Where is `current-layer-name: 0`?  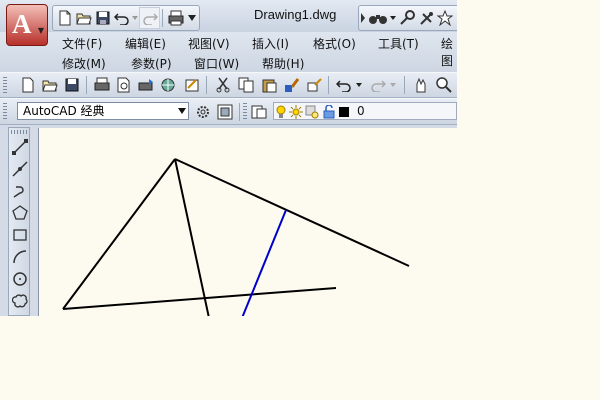 current-layer-name: 0 is located at coordinates (361, 111).